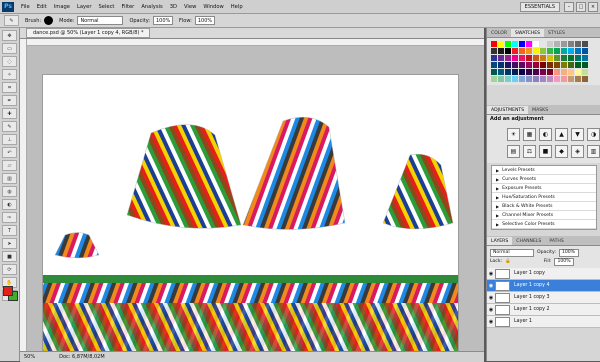 Image resolution: width=600 pixels, height=362 pixels. I want to click on crop-tool-icon: ⌗, so click(9, 87).